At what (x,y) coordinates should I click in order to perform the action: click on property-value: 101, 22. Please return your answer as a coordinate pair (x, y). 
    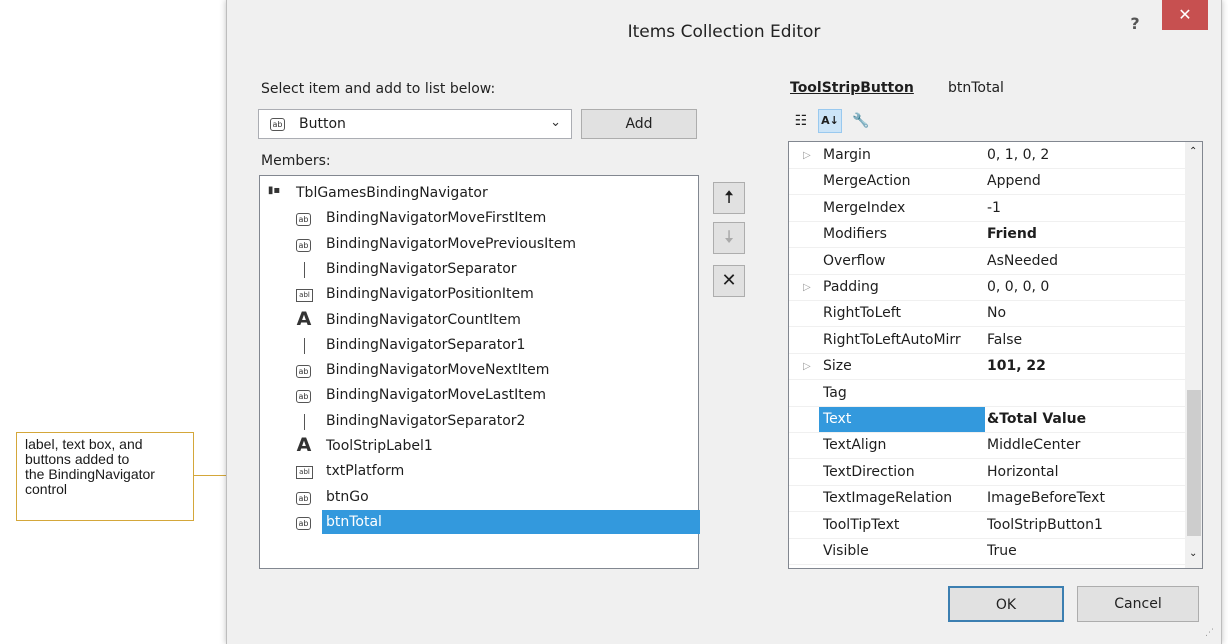
    Looking at the image, I should click on (1082, 366).